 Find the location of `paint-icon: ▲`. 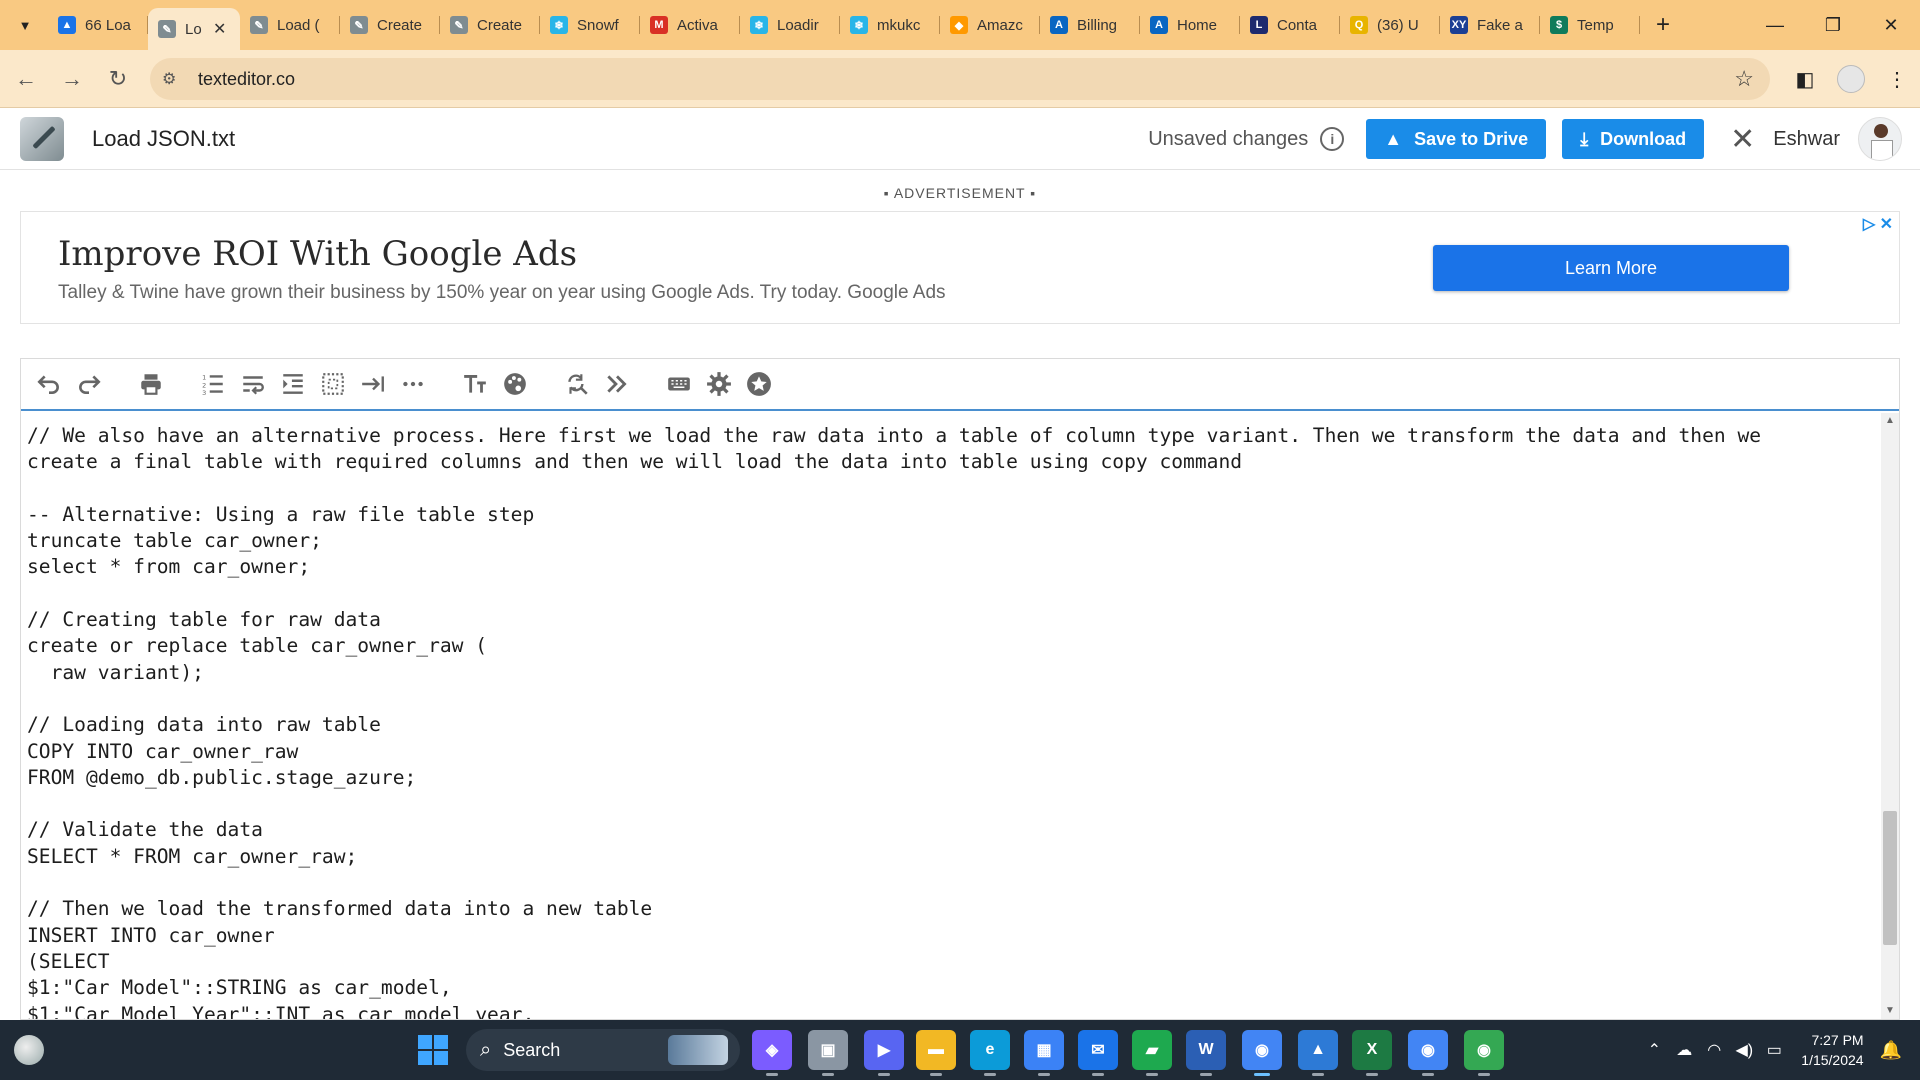

paint-icon: ▲ is located at coordinates (1318, 1053).